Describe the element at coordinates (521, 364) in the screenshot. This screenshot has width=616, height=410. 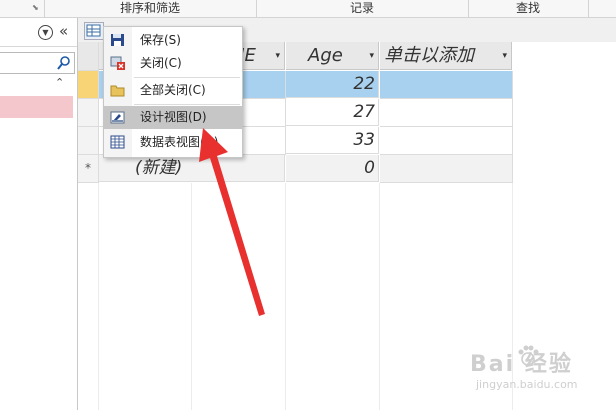
I see `watermark-brand: Bai 经验` at that location.